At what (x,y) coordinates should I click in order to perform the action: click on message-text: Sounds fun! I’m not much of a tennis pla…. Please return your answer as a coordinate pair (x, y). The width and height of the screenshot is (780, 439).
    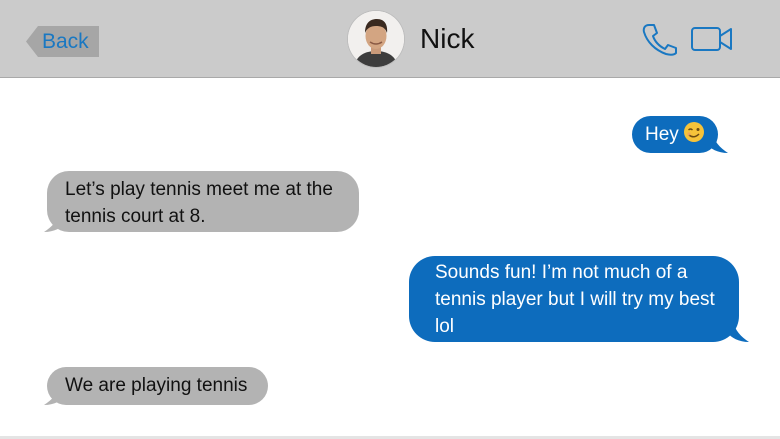
    Looking at the image, I should click on (575, 299).